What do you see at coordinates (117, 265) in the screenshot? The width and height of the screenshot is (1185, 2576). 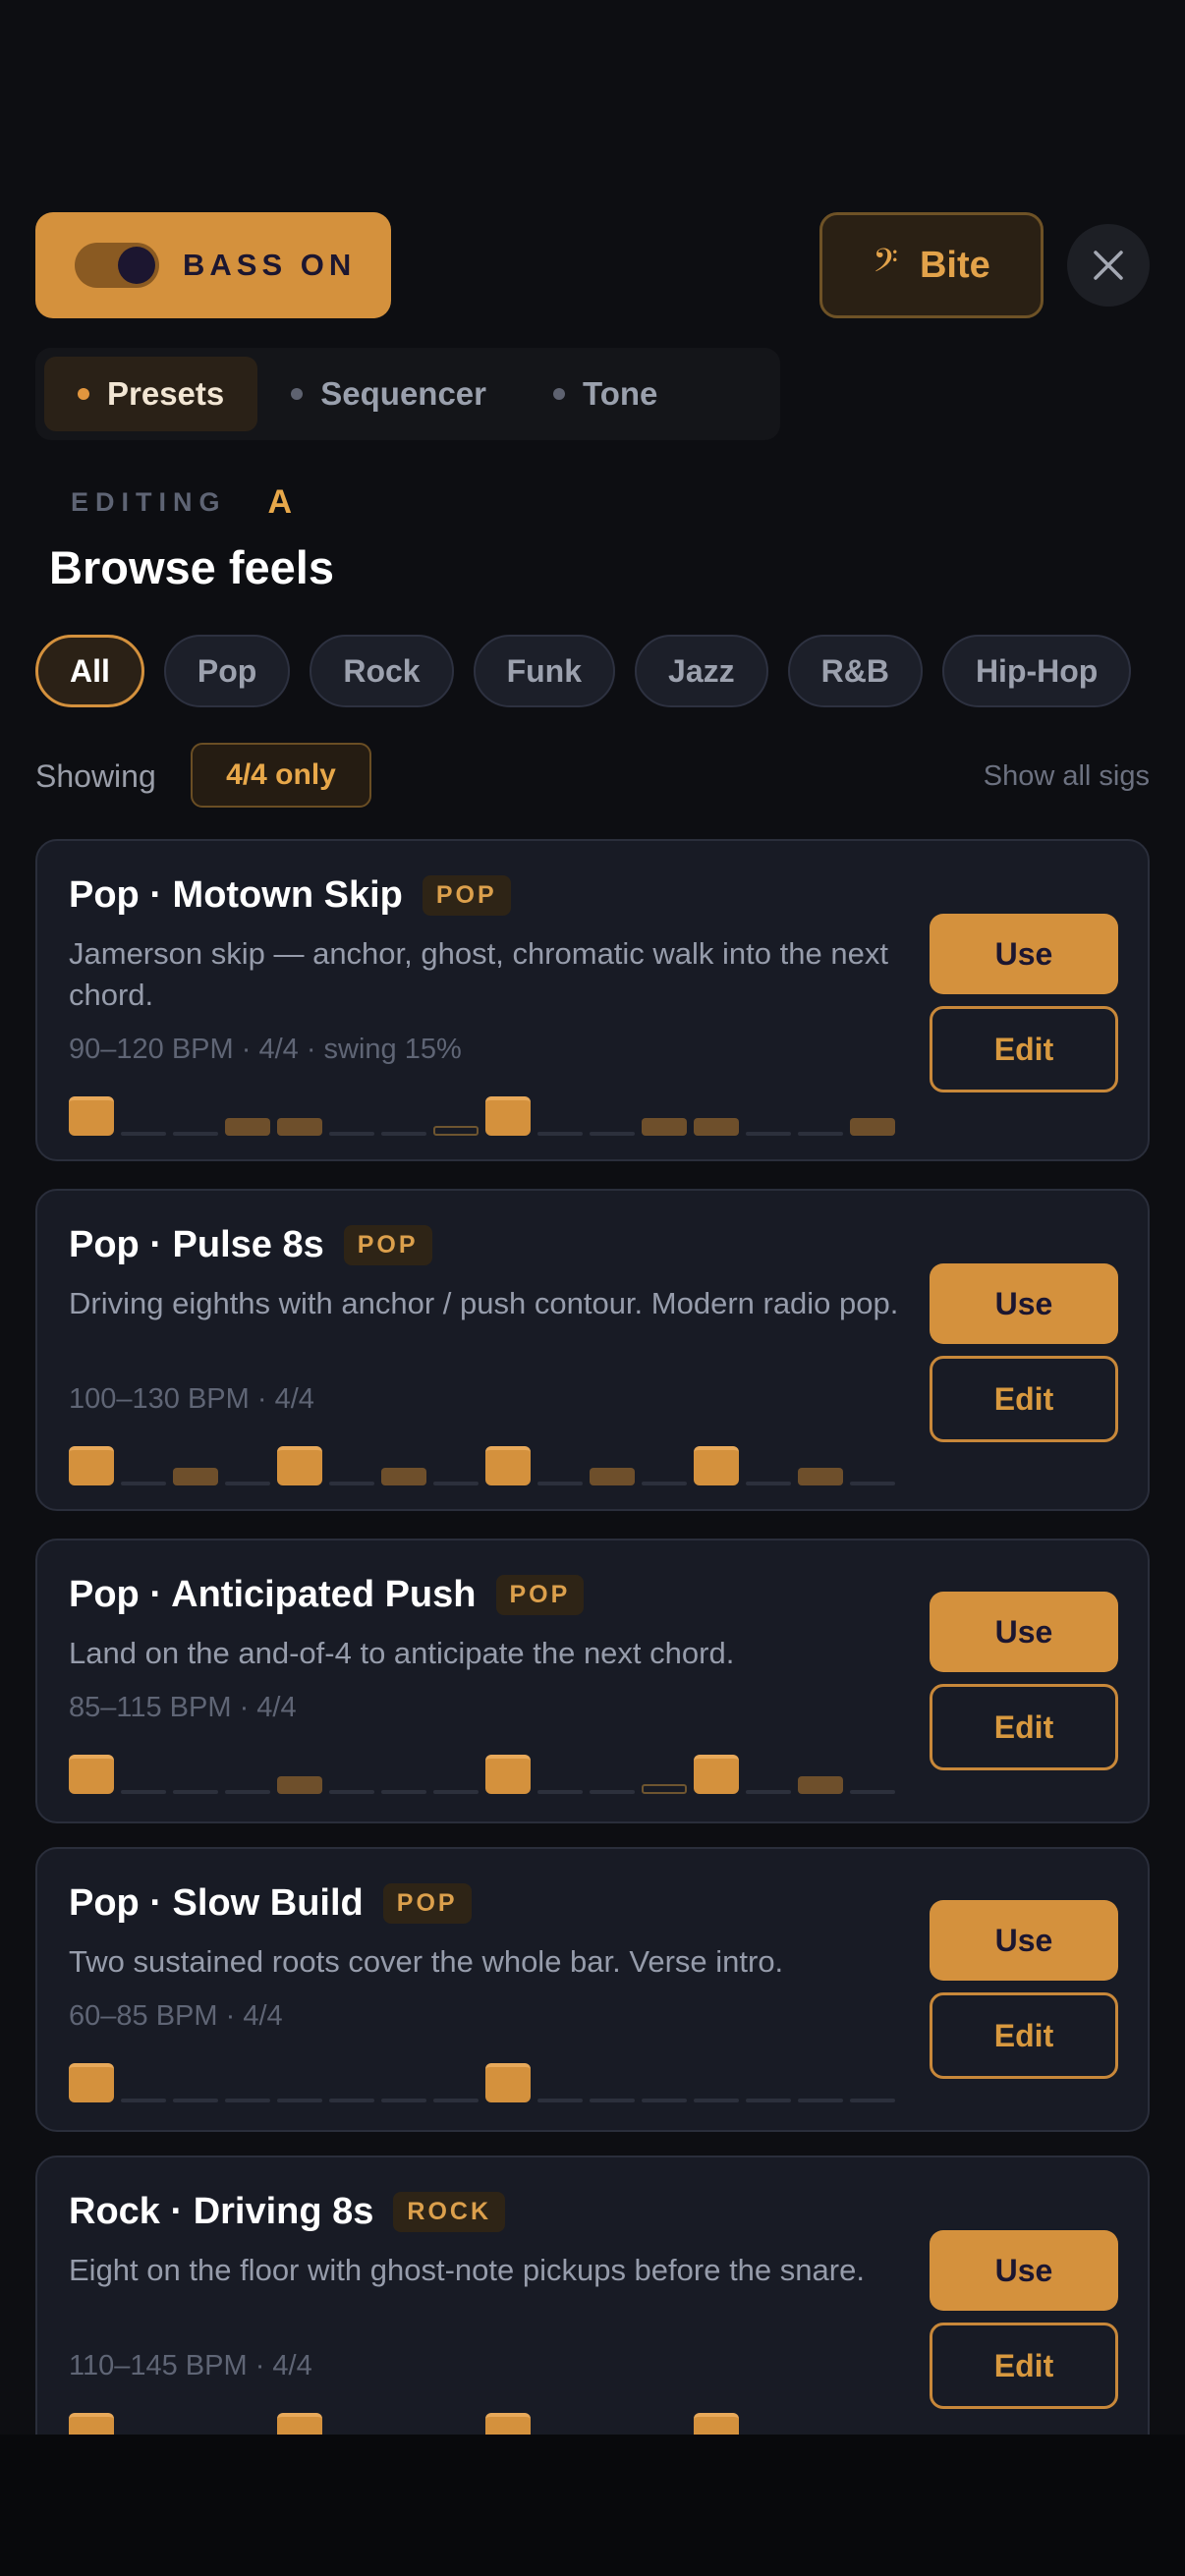 I see `toggle-switch` at bounding box center [117, 265].